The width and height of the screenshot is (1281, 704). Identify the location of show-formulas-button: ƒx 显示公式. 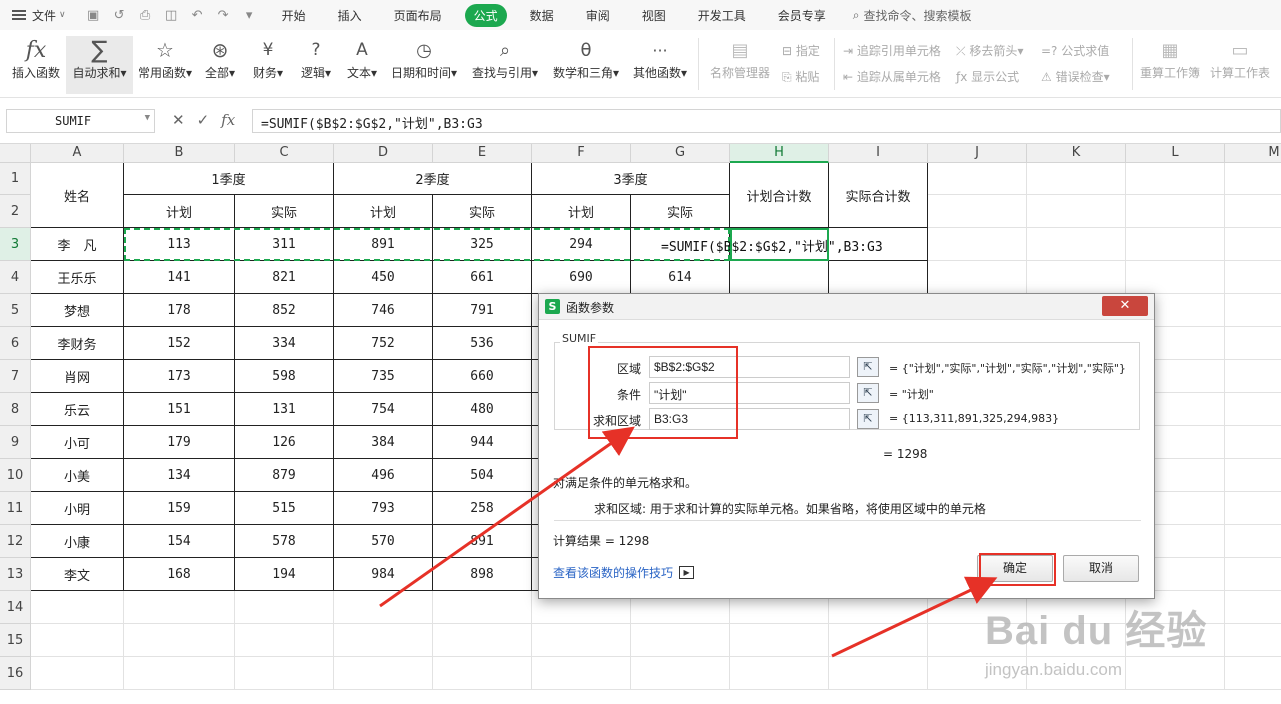
(987, 76).